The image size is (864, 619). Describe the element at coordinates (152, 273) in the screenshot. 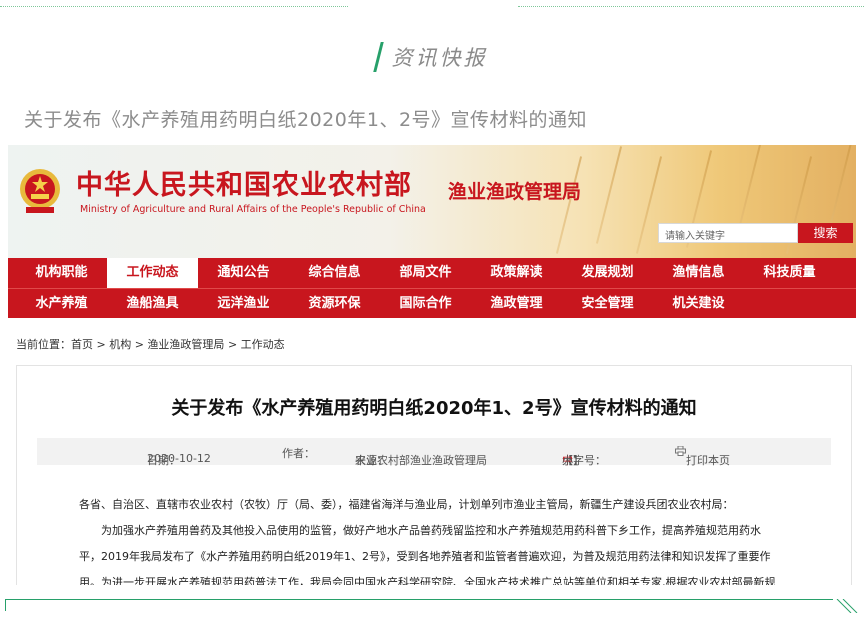

I see `nav-item-active: 工作动态` at that location.